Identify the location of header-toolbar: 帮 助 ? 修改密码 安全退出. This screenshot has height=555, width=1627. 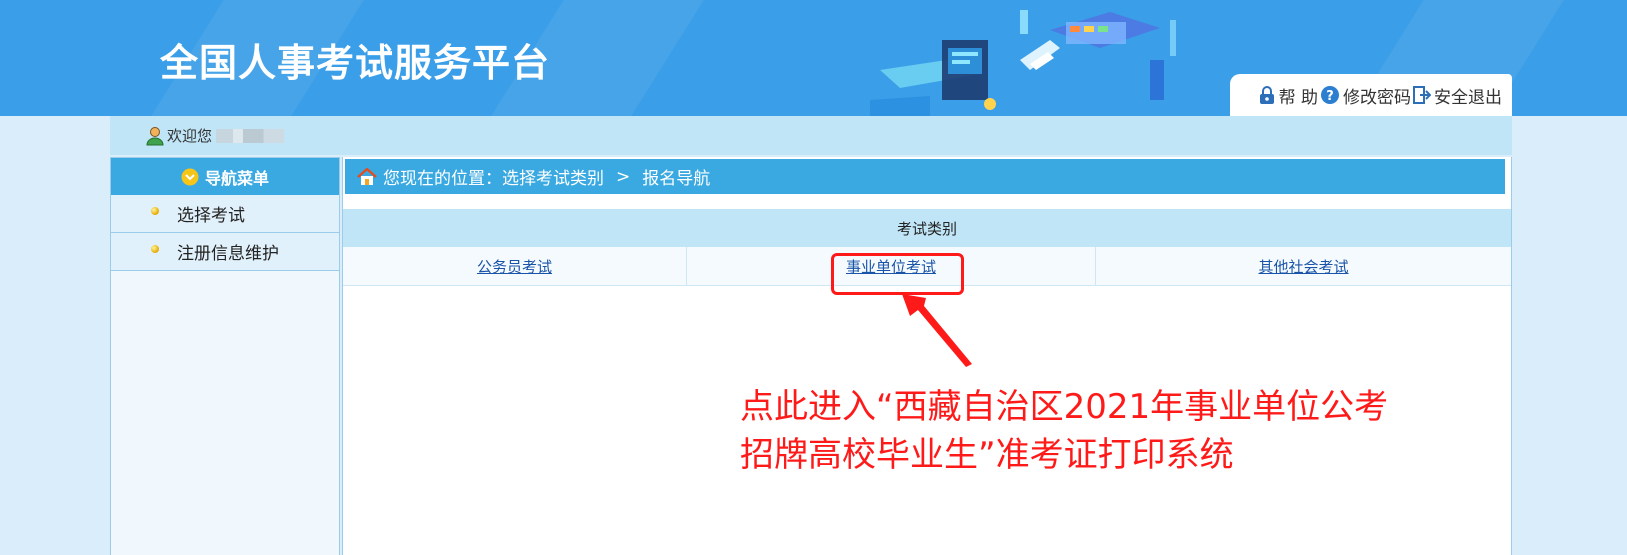
(1371, 95).